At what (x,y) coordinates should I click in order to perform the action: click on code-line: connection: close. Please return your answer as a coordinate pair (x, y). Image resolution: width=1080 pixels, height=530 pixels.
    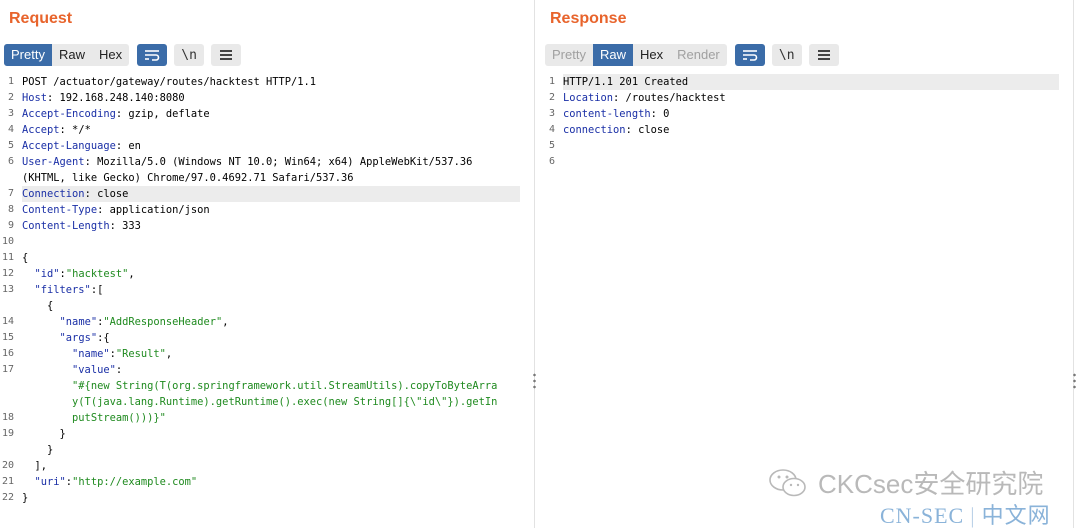
    Looking at the image, I should click on (811, 130).